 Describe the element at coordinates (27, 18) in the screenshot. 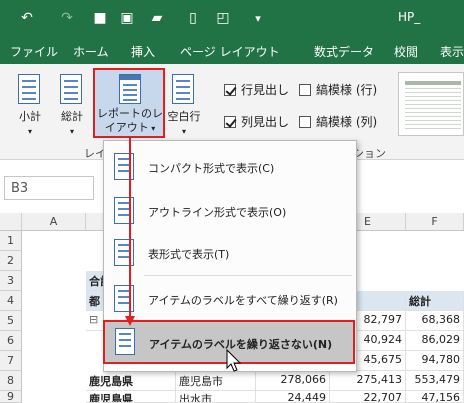

I see `undo-icon: ↶` at that location.